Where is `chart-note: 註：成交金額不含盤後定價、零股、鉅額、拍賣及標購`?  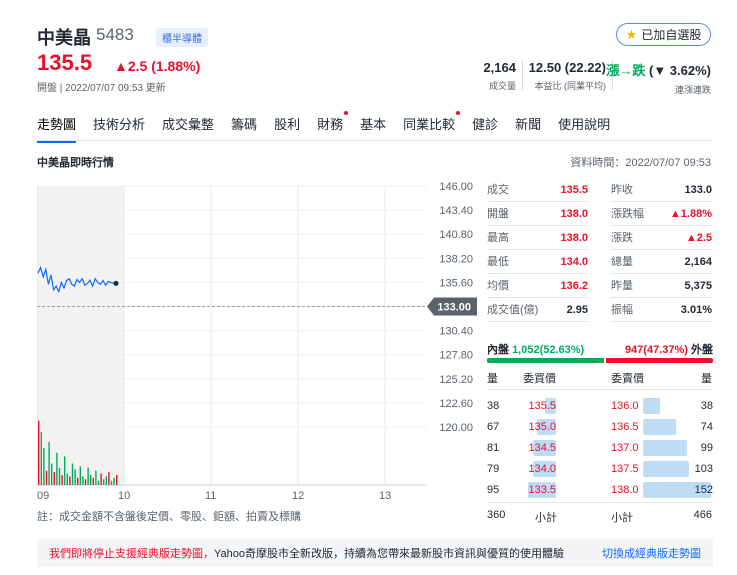
chart-note: 註：成交金額不含盤後定價、零股、鉅額、拍賣及標購 is located at coordinates (169, 517).